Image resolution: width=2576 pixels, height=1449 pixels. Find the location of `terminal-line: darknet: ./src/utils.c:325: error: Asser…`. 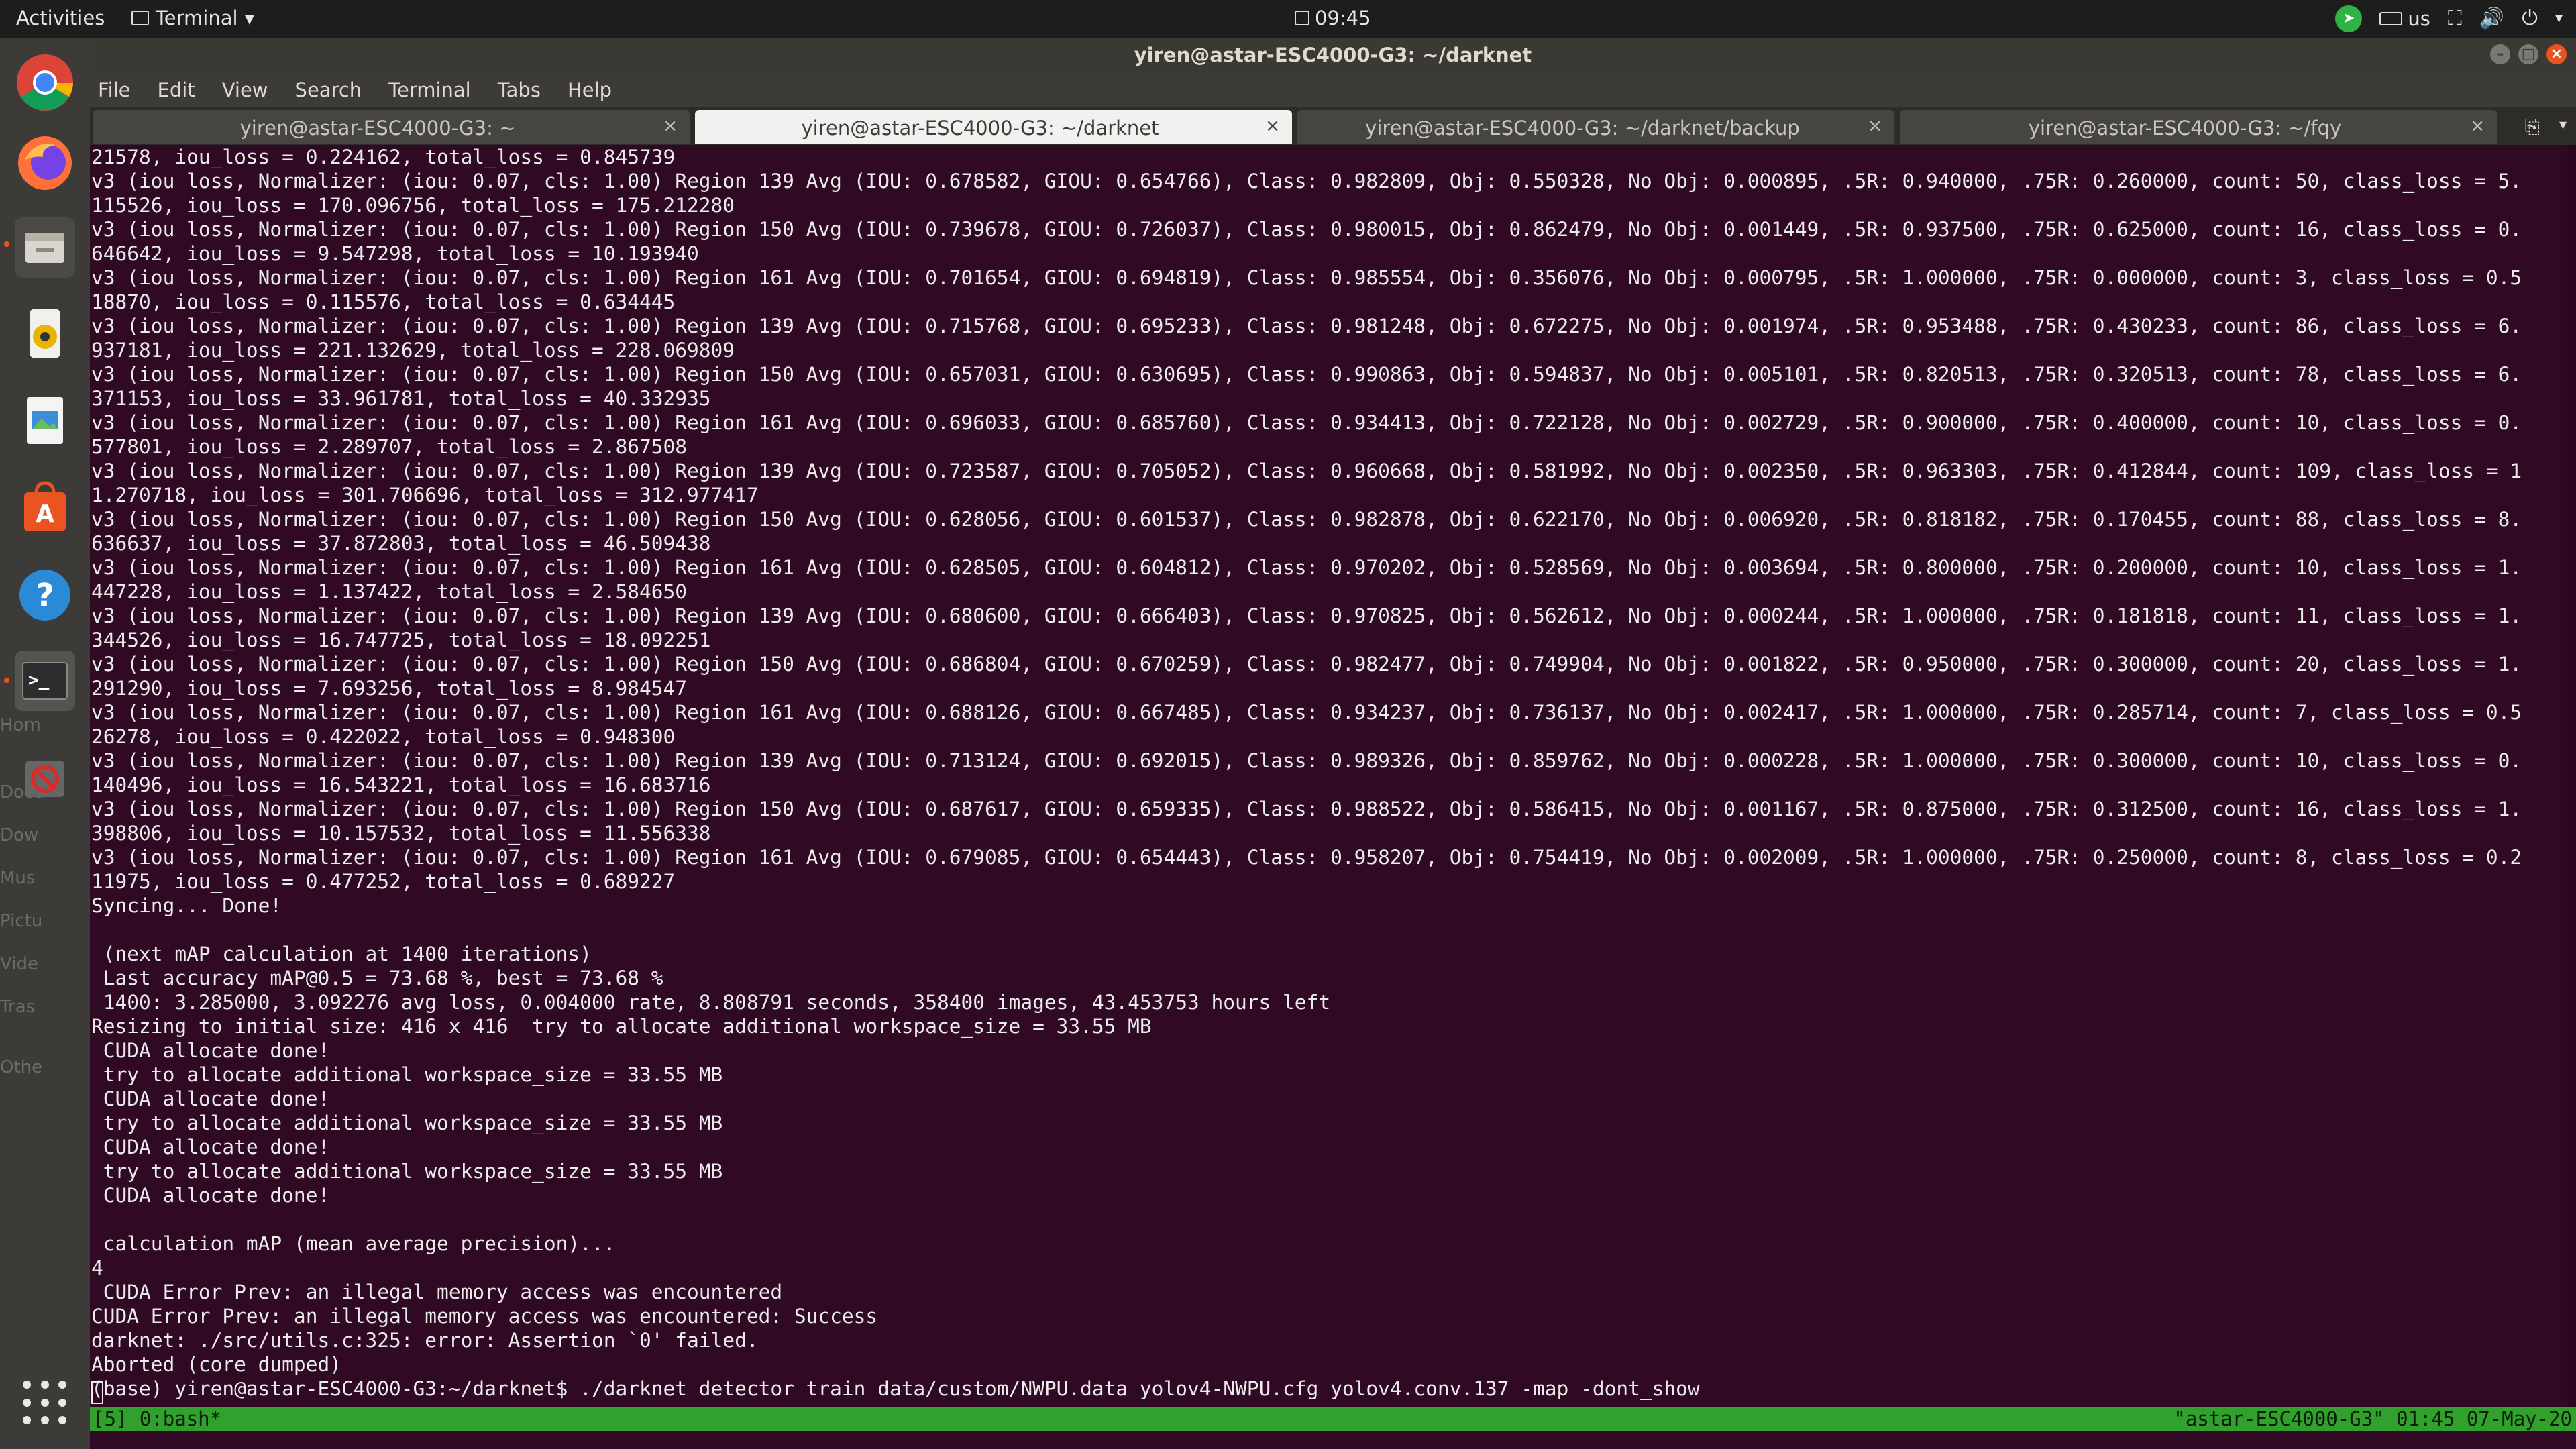

terminal-line: darknet: ./src/utils.c:325: error: Asser… is located at coordinates (425, 1340).